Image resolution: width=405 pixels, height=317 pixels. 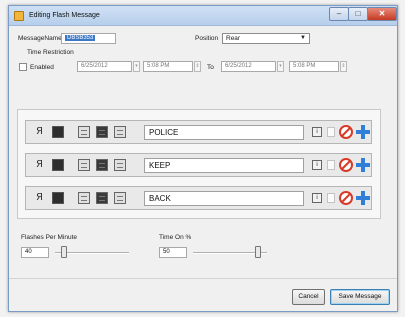 I want to click on time-on-input: 50, so click(x=173, y=252).